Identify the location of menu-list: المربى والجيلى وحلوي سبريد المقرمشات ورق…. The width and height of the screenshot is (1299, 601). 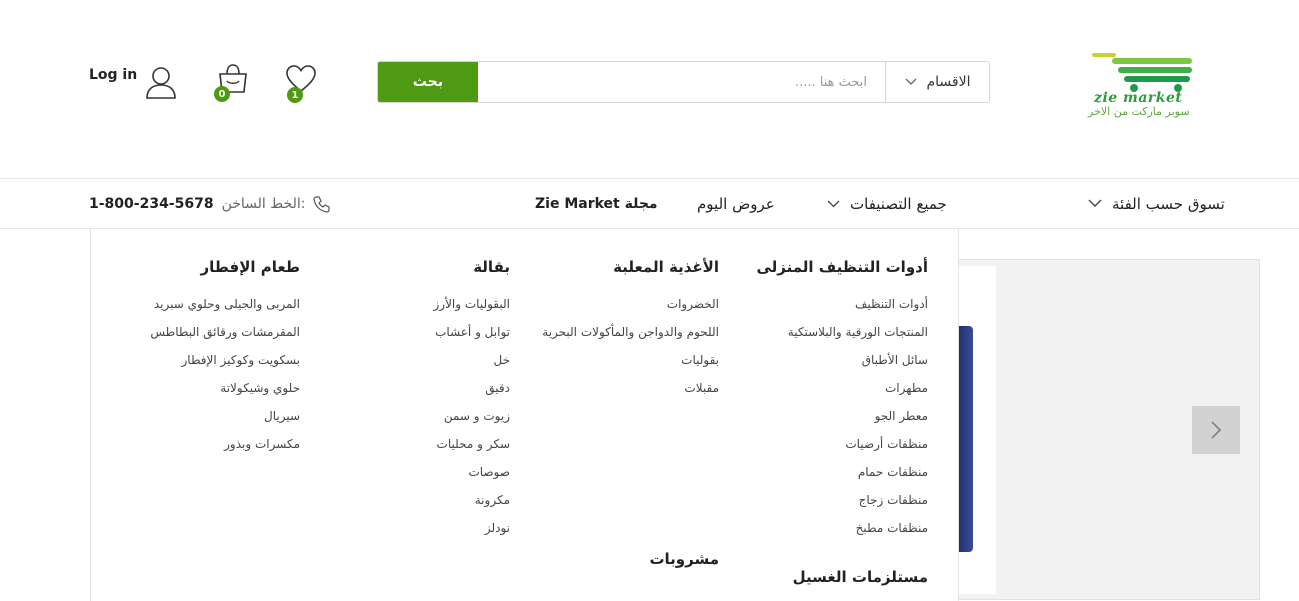
(200, 380).